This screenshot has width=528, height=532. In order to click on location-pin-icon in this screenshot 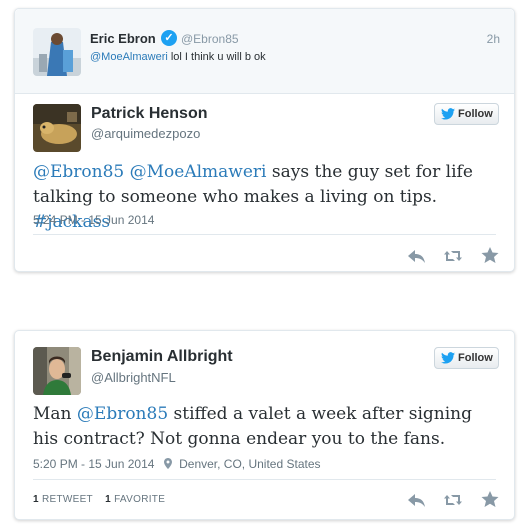, I will do `click(167, 463)`.